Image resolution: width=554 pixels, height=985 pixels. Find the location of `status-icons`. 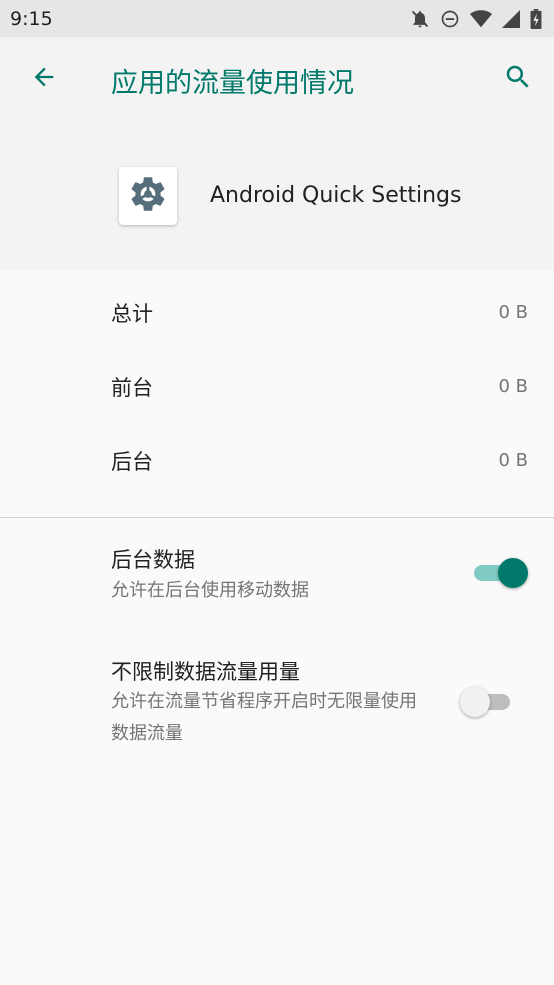

status-icons is located at coordinates (476, 18).